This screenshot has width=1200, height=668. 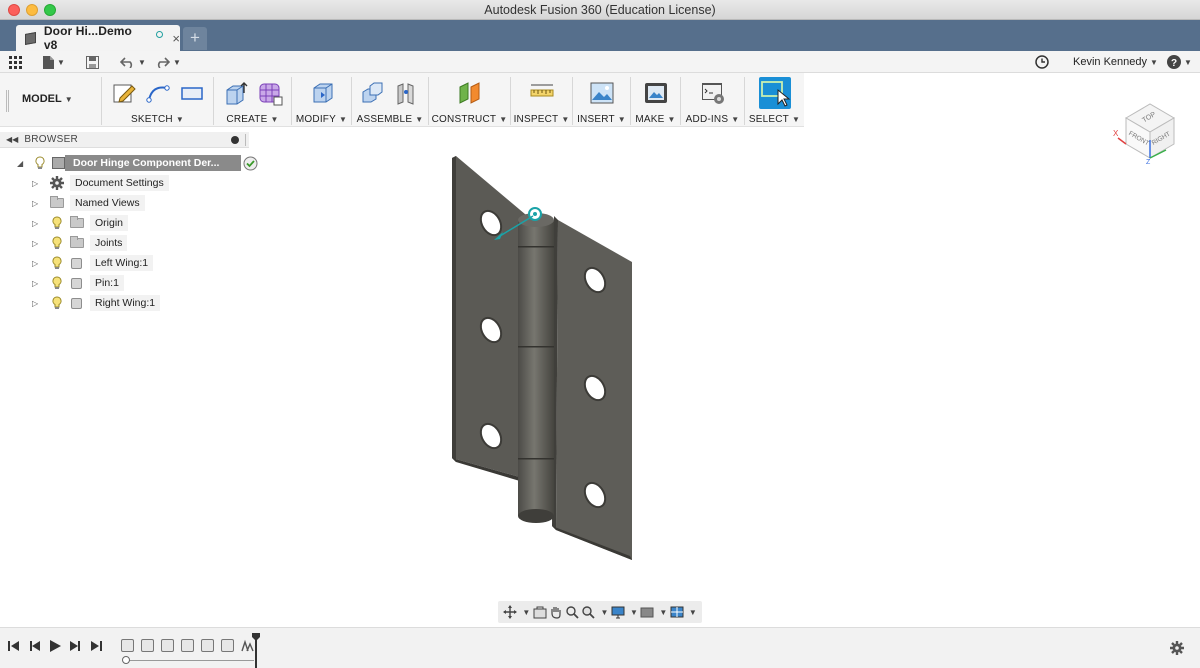 I want to click on data-panel-button, so click(x=15, y=62).